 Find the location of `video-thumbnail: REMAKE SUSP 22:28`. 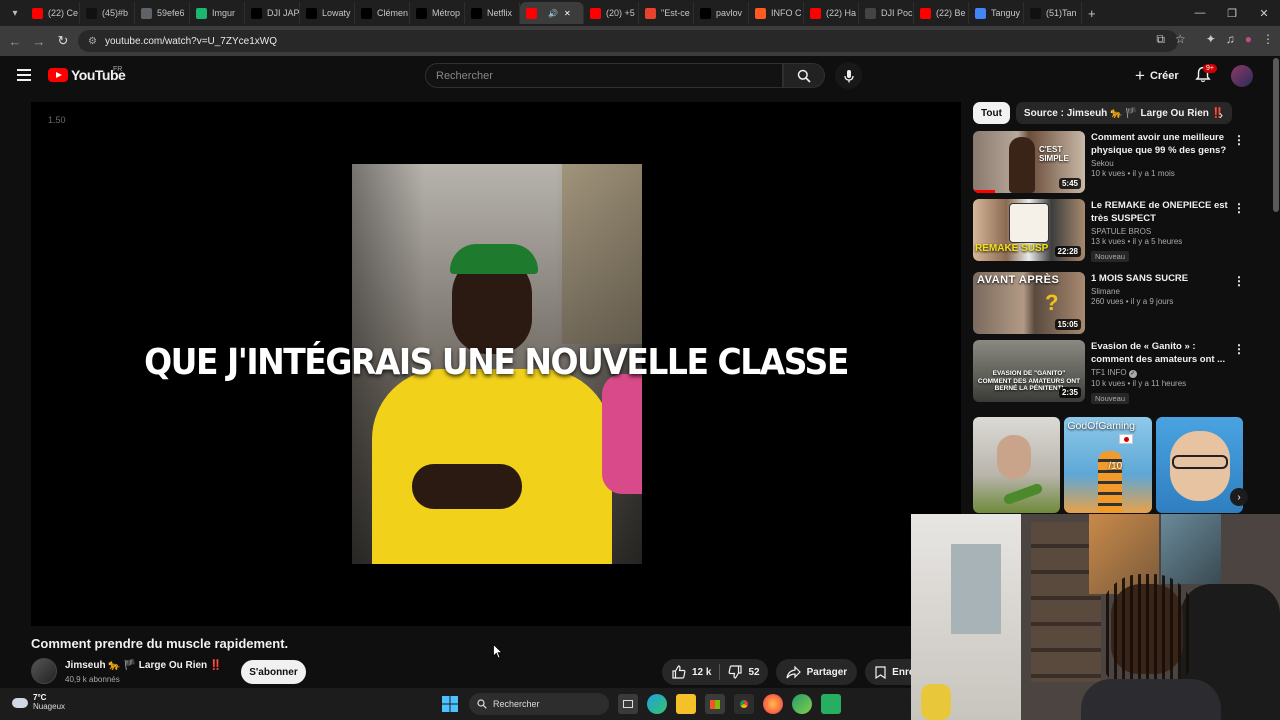

video-thumbnail: REMAKE SUSP 22:28 is located at coordinates (1029, 230).